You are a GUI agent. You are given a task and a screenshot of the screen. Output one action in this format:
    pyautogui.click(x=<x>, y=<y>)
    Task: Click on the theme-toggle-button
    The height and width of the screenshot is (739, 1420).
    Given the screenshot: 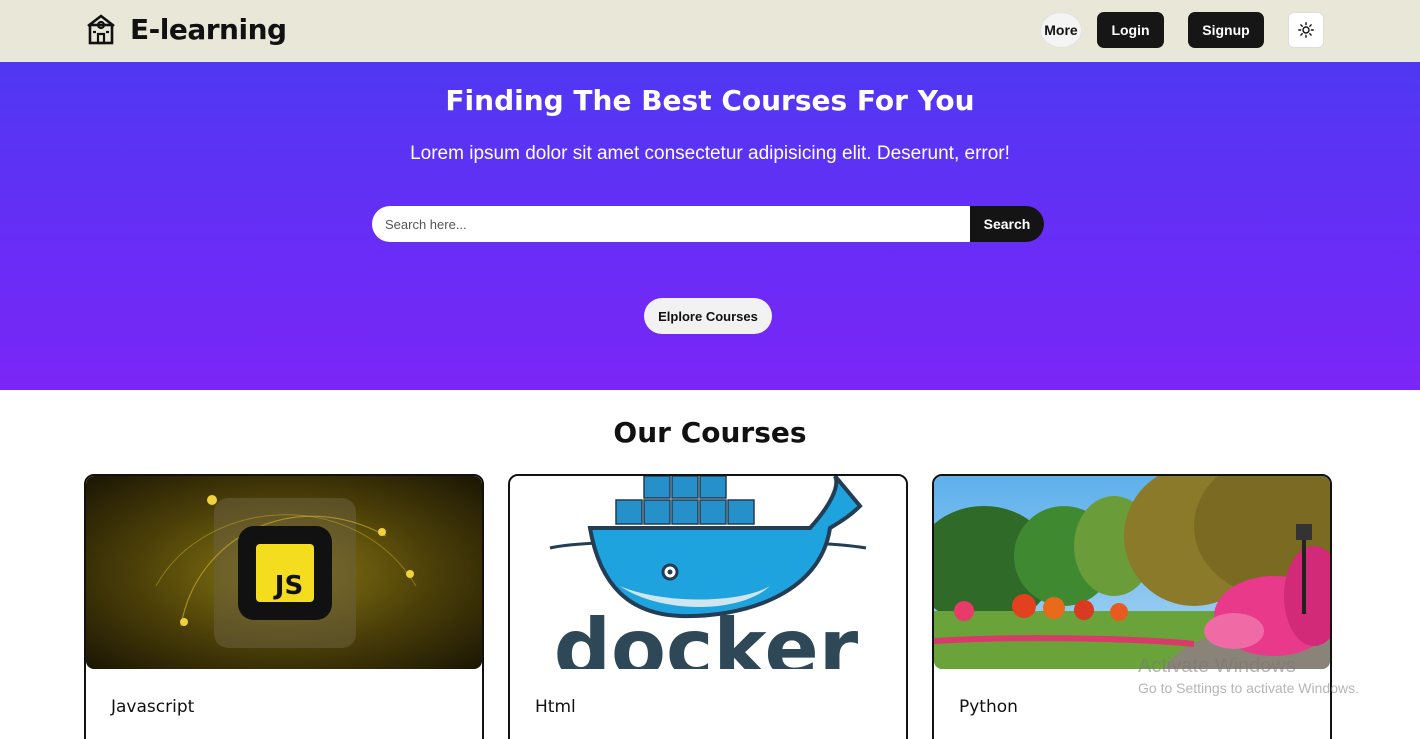 What is the action you would take?
    pyautogui.click(x=1306, y=30)
    